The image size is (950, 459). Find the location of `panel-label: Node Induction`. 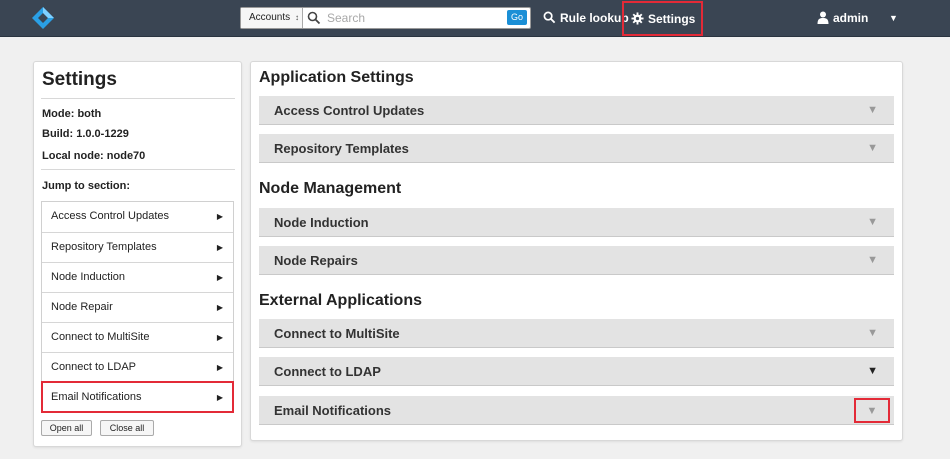

panel-label: Node Induction is located at coordinates (321, 222).